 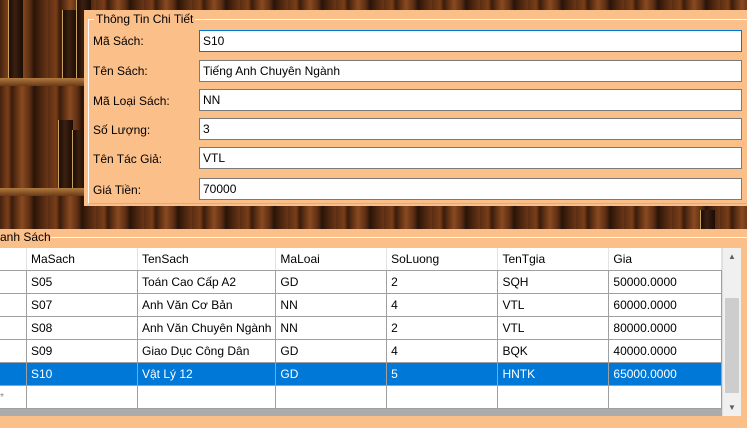 What do you see at coordinates (553, 397) in the screenshot?
I see `cell-tentgia` at bounding box center [553, 397].